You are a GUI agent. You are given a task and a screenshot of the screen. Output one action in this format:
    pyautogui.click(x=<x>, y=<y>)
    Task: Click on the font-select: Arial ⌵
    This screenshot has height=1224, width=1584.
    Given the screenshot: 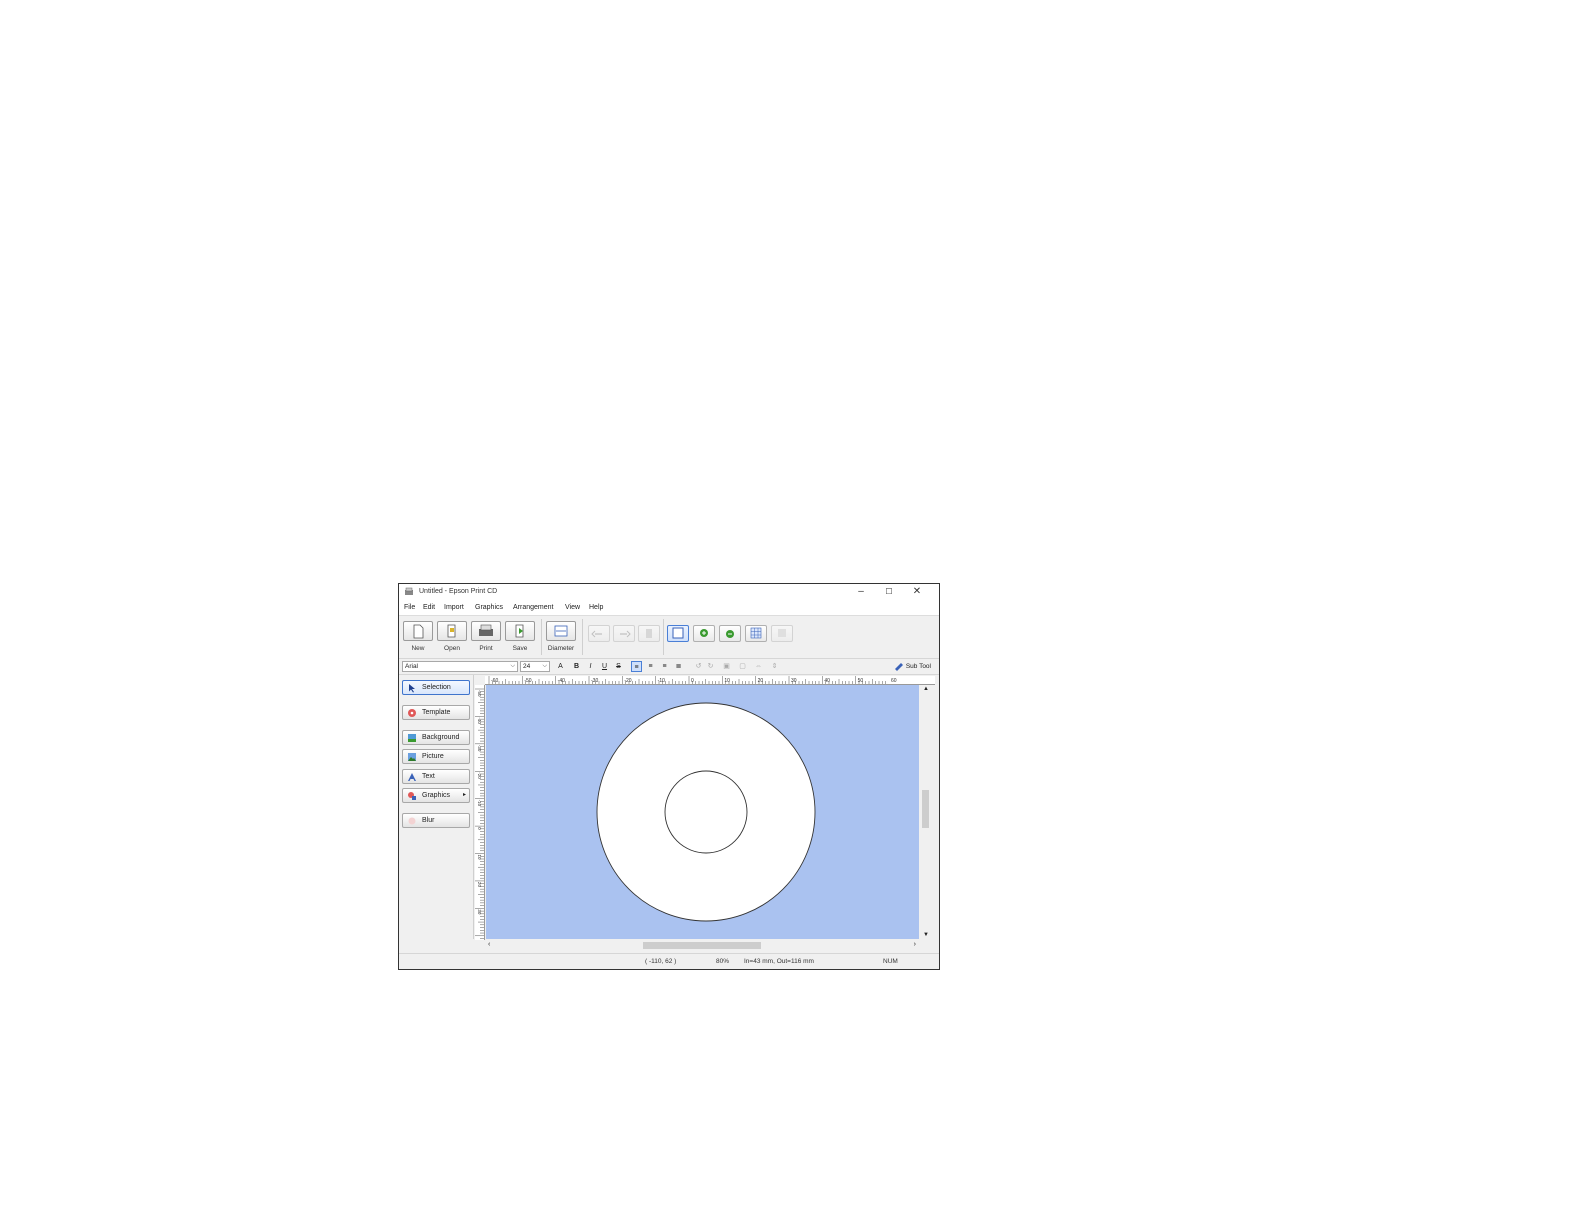 What is the action you would take?
    pyautogui.click(x=460, y=666)
    